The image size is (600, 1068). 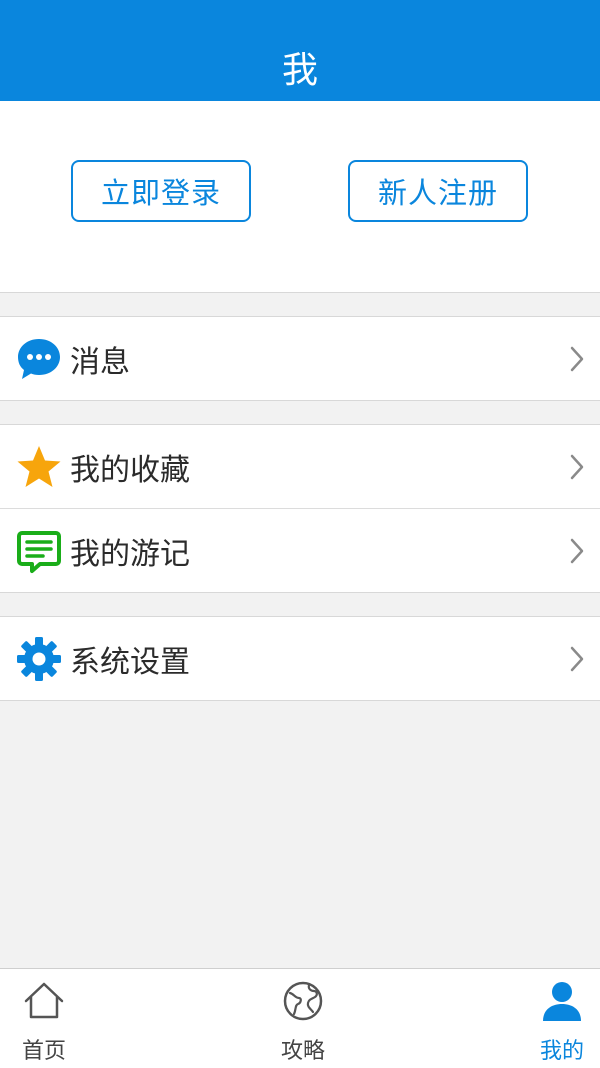 What do you see at coordinates (561, 1051) in the screenshot?
I see `tab-label: 我的` at bounding box center [561, 1051].